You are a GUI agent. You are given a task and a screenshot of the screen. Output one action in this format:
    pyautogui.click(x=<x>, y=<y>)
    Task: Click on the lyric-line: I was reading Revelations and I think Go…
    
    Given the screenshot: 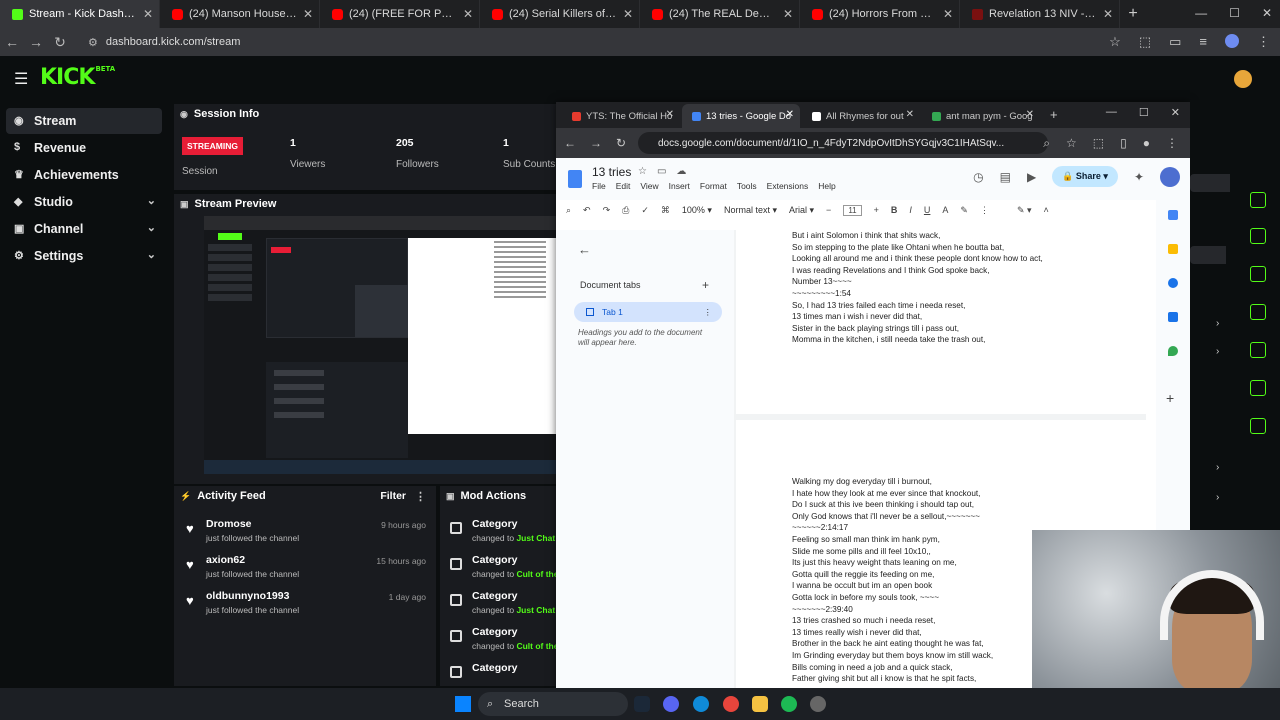 What is the action you would take?
    pyautogui.click(x=917, y=271)
    